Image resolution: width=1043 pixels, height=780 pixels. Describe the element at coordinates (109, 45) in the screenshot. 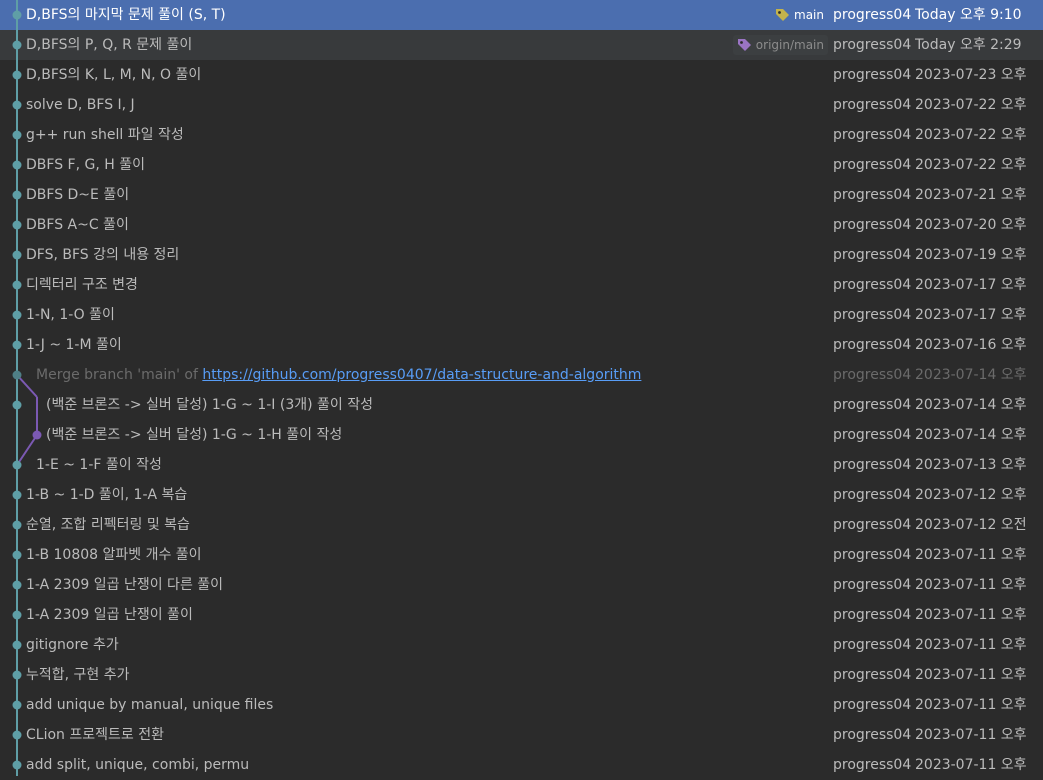

I see `commit-message-text: D,BFS의 P, Q, R 문제 풀이` at that location.